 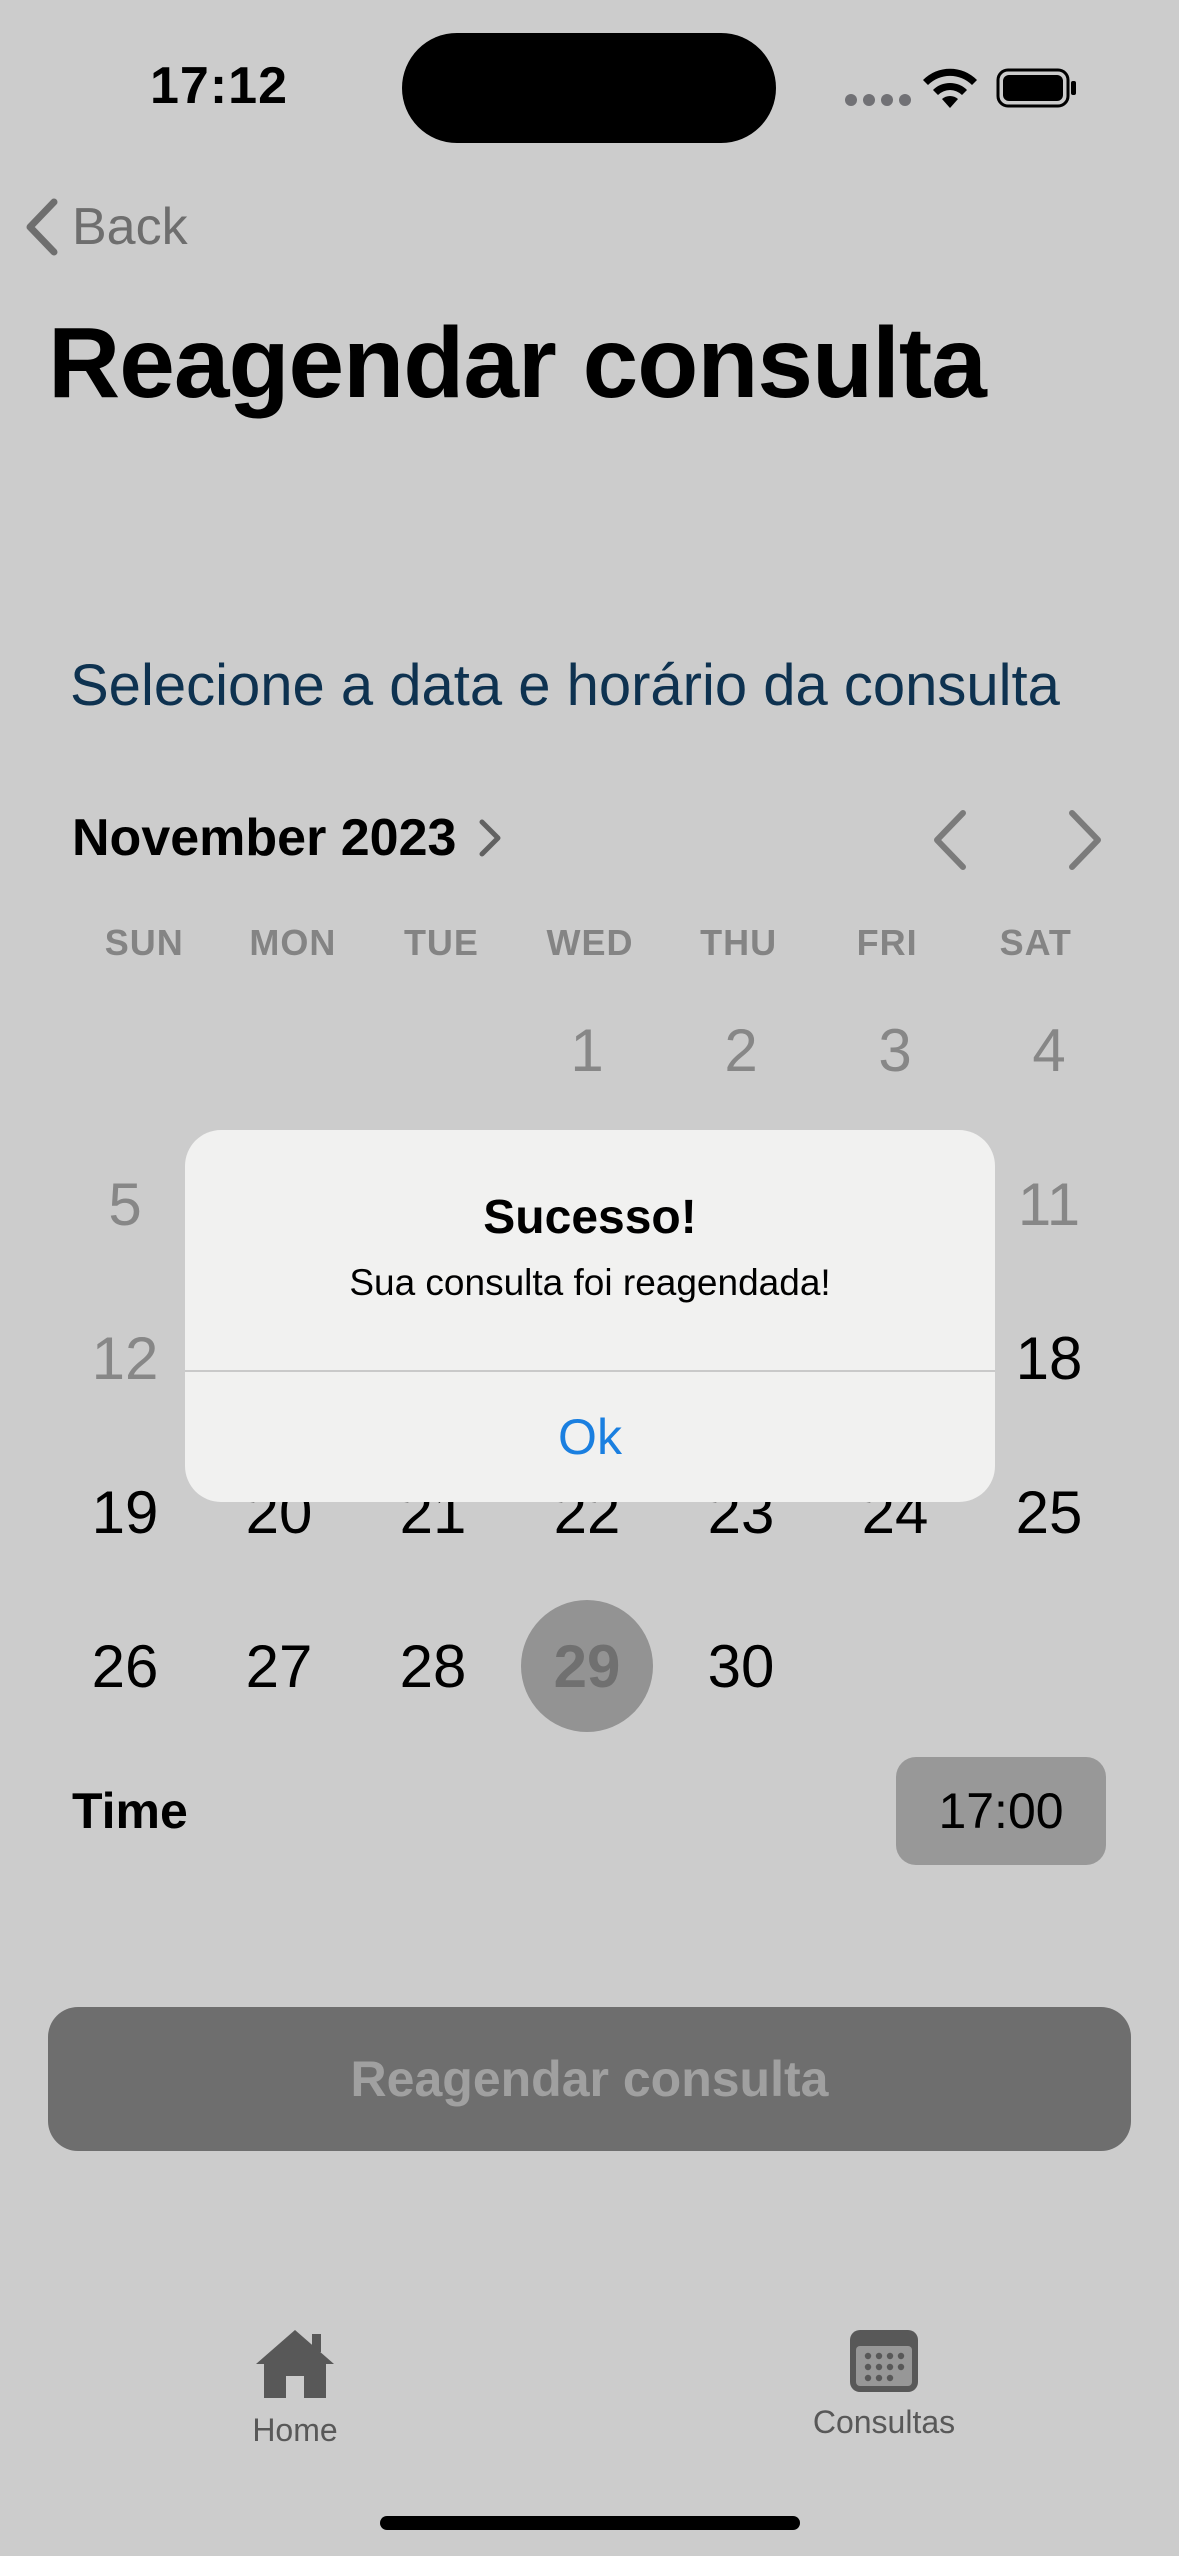 What do you see at coordinates (590, 1217) in the screenshot?
I see `alert-title: Sucesso!` at bounding box center [590, 1217].